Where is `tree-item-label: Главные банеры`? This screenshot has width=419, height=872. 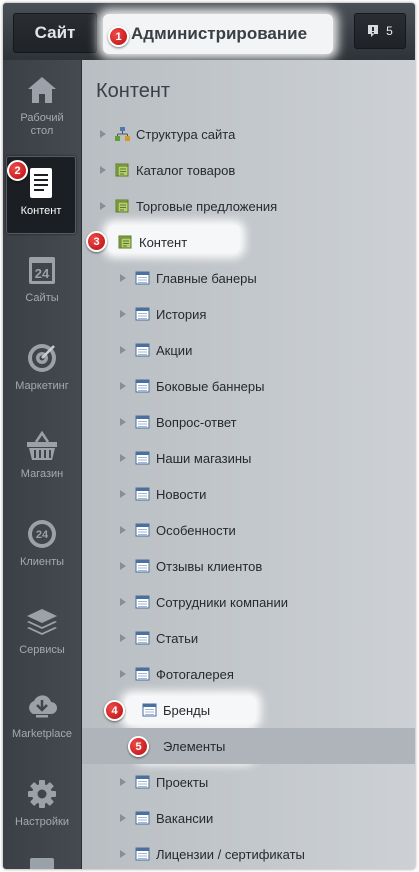 tree-item-label: Главные банеры is located at coordinates (206, 278).